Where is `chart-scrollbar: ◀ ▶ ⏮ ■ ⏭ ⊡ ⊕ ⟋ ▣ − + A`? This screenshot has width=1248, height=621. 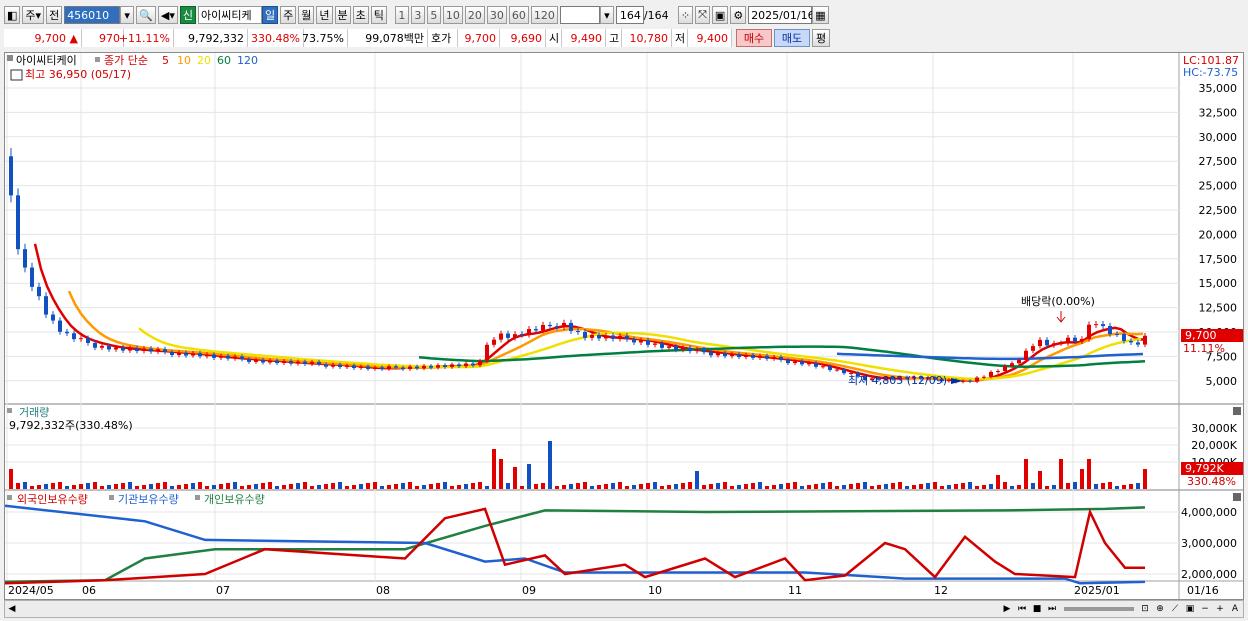
chart-scrollbar: ◀ ▶ ⏮ ■ ⏭ ⊡ ⊕ ⟋ ▣ − + A is located at coordinates (624, 609).